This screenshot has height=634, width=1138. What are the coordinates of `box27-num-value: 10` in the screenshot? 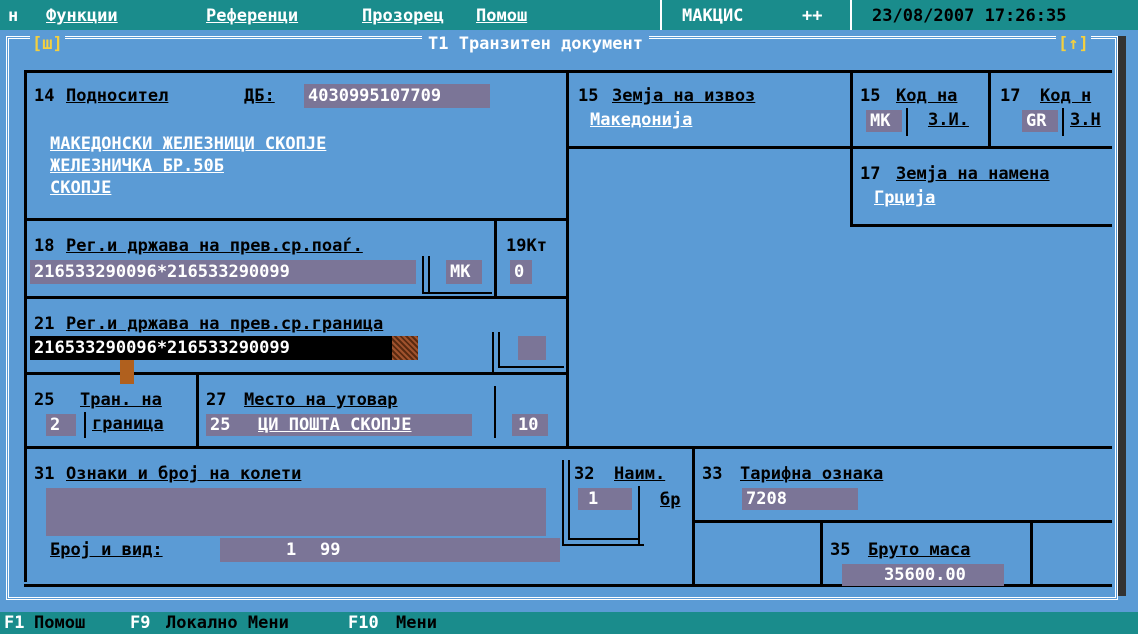 It's located at (528, 425).